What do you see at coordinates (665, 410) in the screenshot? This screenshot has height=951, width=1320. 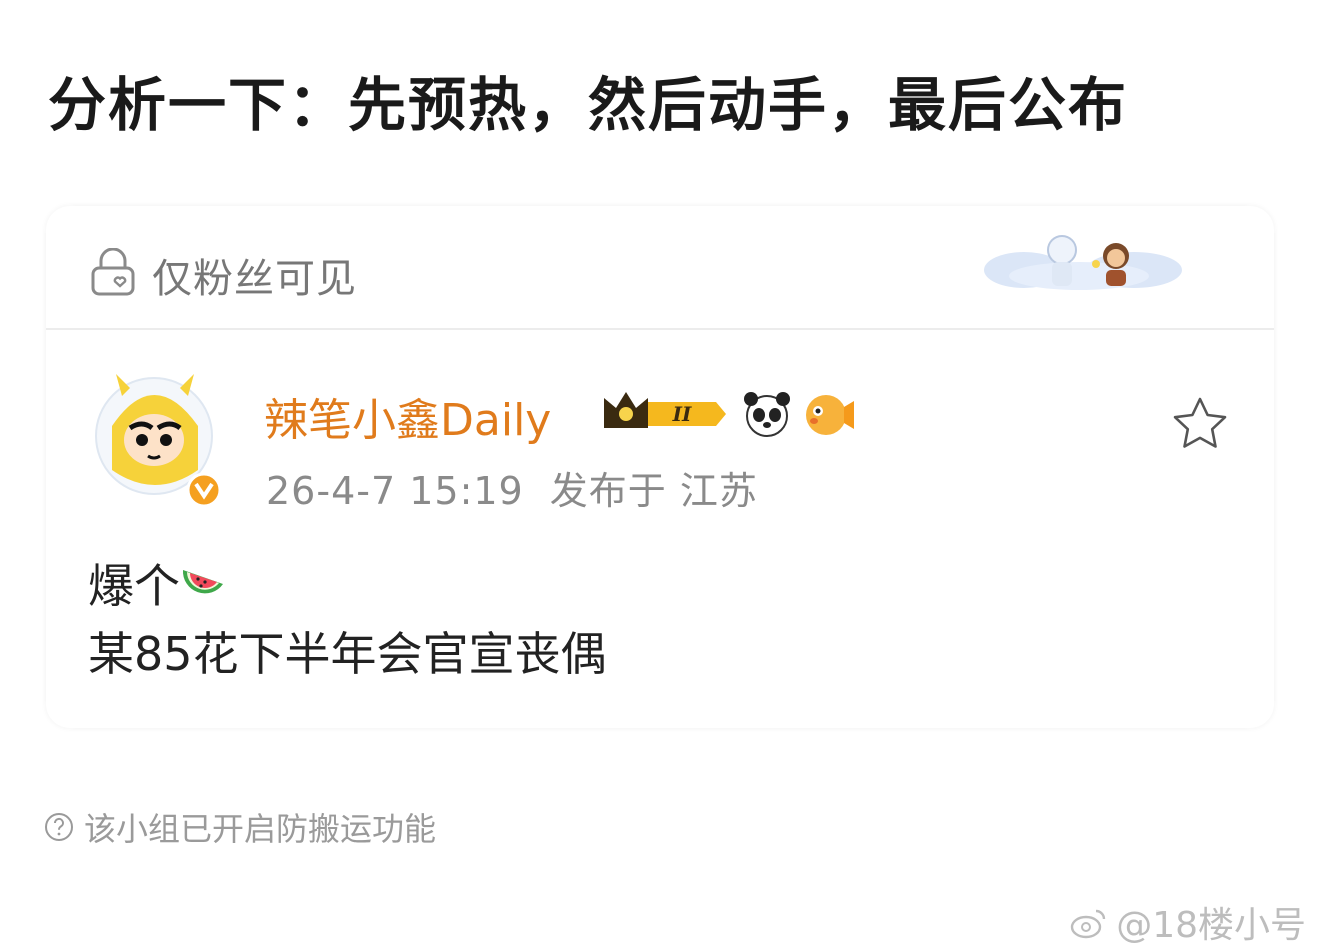 I see `crown-level-badge-icon: II` at bounding box center [665, 410].